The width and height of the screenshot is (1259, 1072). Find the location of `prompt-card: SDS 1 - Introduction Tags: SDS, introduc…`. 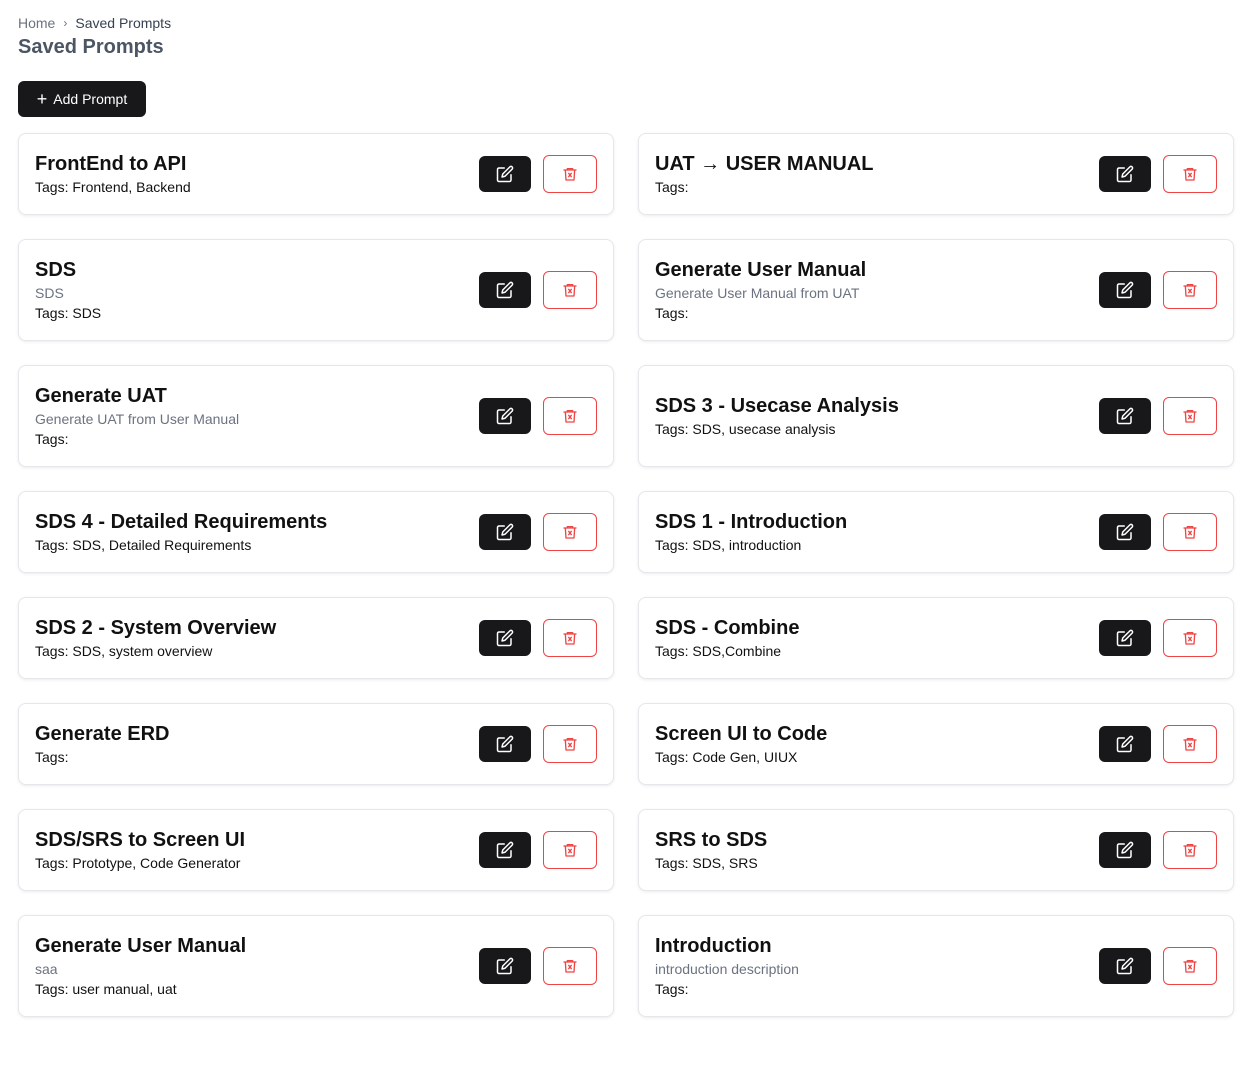

prompt-card: SDS 1 - Introduction Tags: SDS, introduc… is located at coordinates (936, 532).